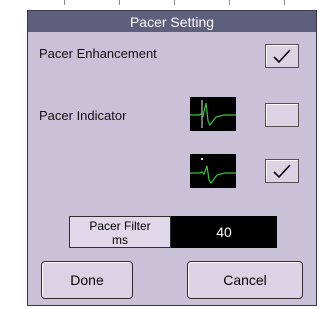 This screenshot has width=327, height=309. Describe the element at coordinates (87, 280) in the screenshot. I see `done-button: Done` at that location.